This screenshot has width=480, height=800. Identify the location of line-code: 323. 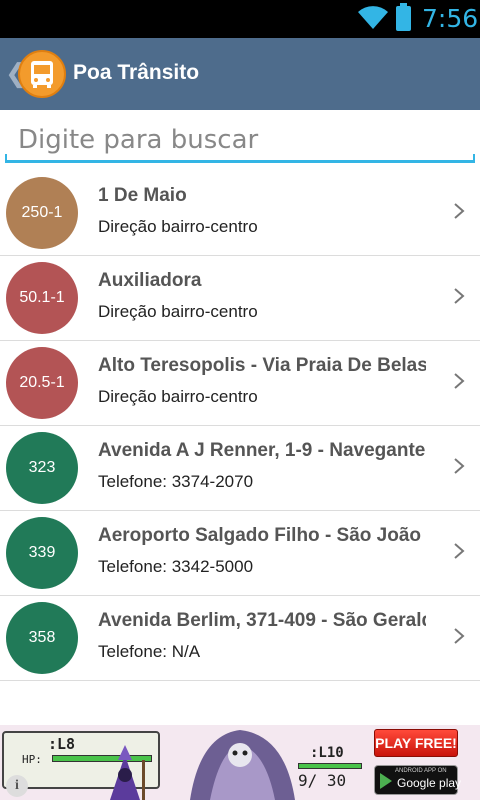
(42, 467).